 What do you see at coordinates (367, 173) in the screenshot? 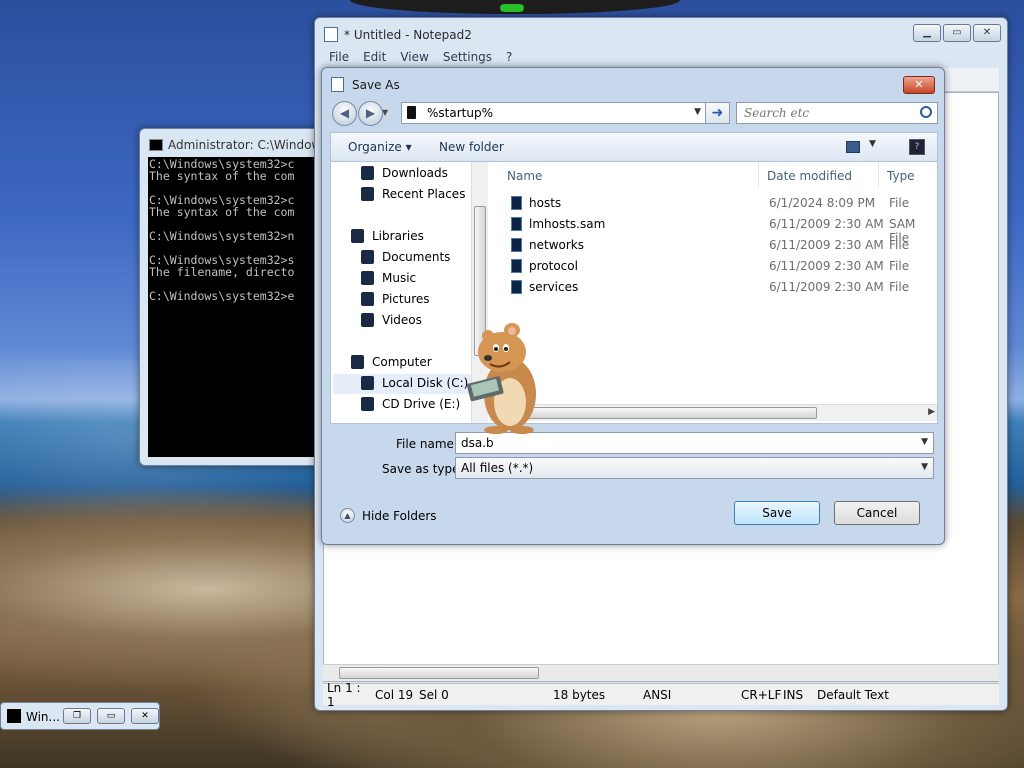
I see `downloads-icon` at bounding box center [367, 173].